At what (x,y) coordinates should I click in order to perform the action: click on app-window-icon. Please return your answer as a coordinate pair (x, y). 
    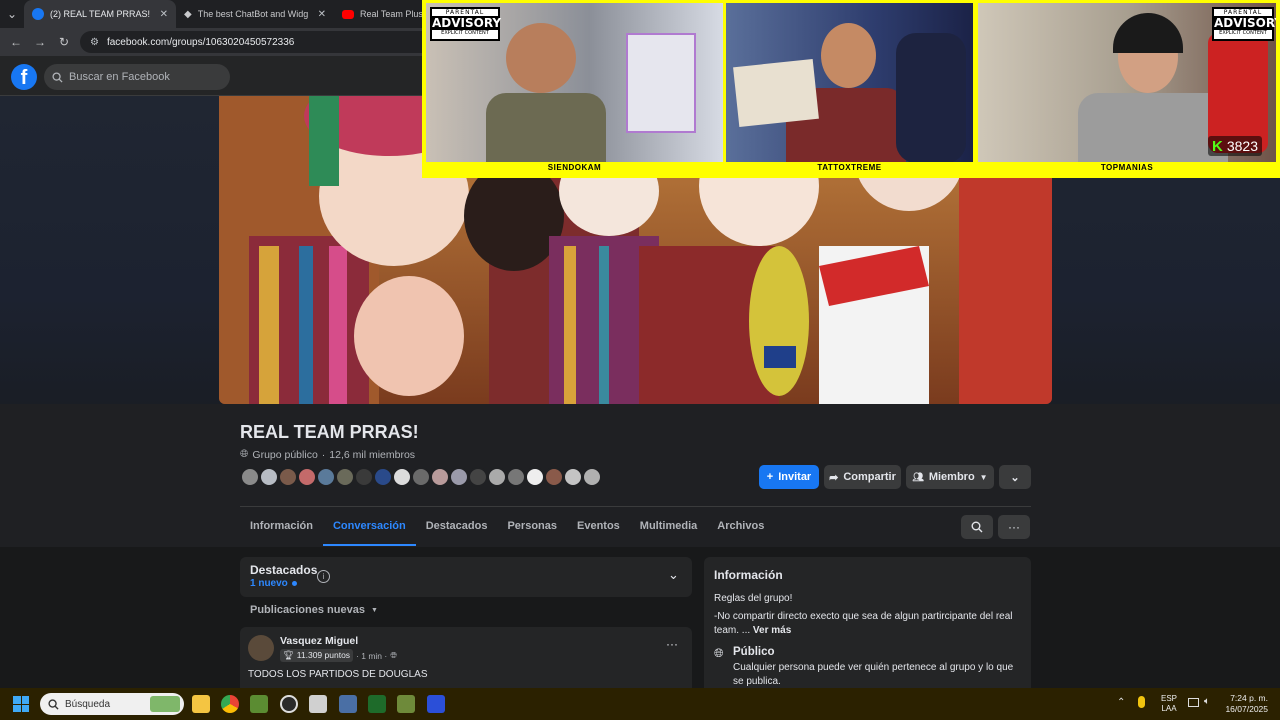
    Looking at the image, I should click on (318, 704).